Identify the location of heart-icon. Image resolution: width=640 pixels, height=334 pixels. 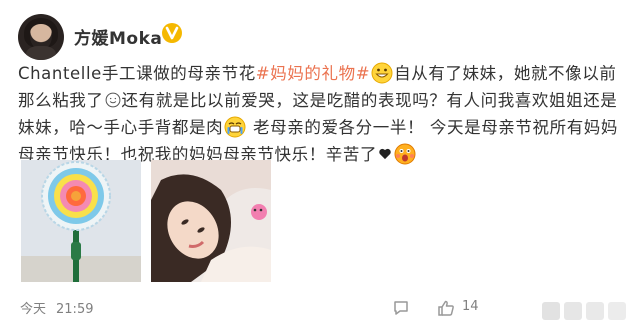
(385, 154).